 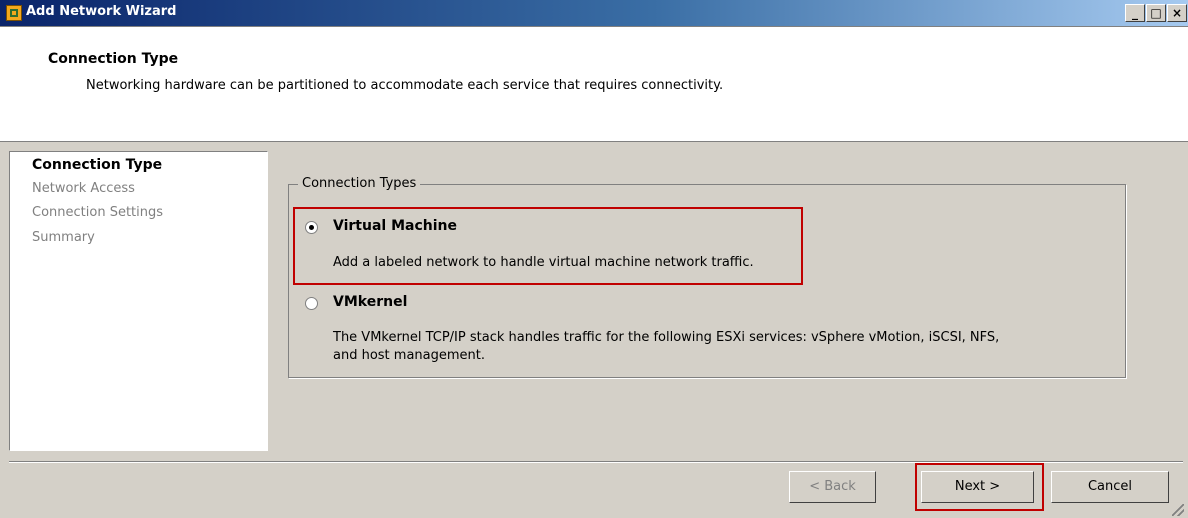 What do you see at coordinates (14, 13) in the screenshot?
I see `wizard-icon` at bounding box center [14, 13].